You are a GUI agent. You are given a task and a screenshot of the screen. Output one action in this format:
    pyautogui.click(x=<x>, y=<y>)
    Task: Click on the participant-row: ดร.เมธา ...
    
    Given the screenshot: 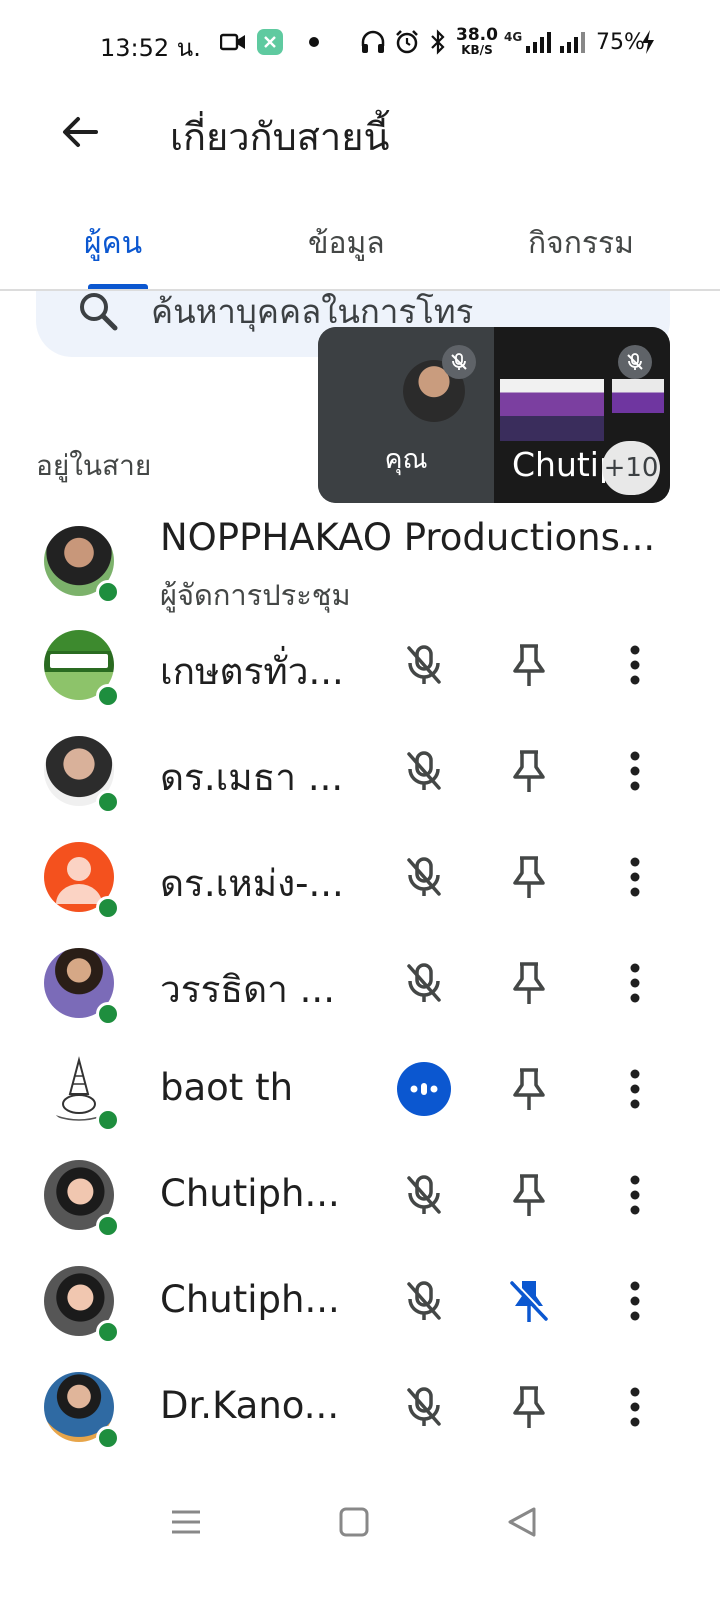 What is the action you would take?
    pyautogui.click(x=360, y=771)
    